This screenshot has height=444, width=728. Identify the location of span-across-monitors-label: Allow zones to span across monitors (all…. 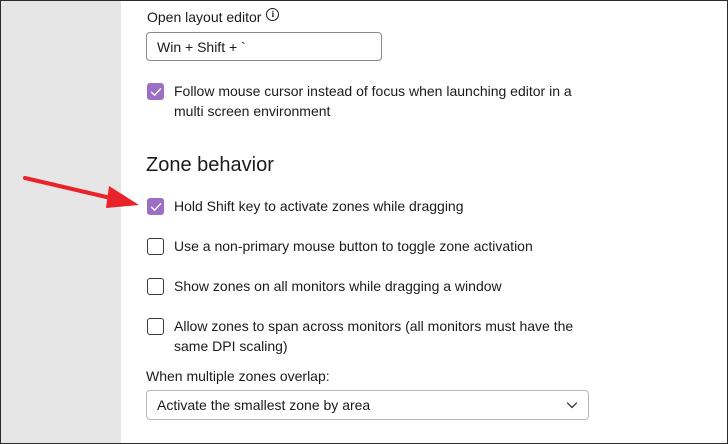
(374, 336).